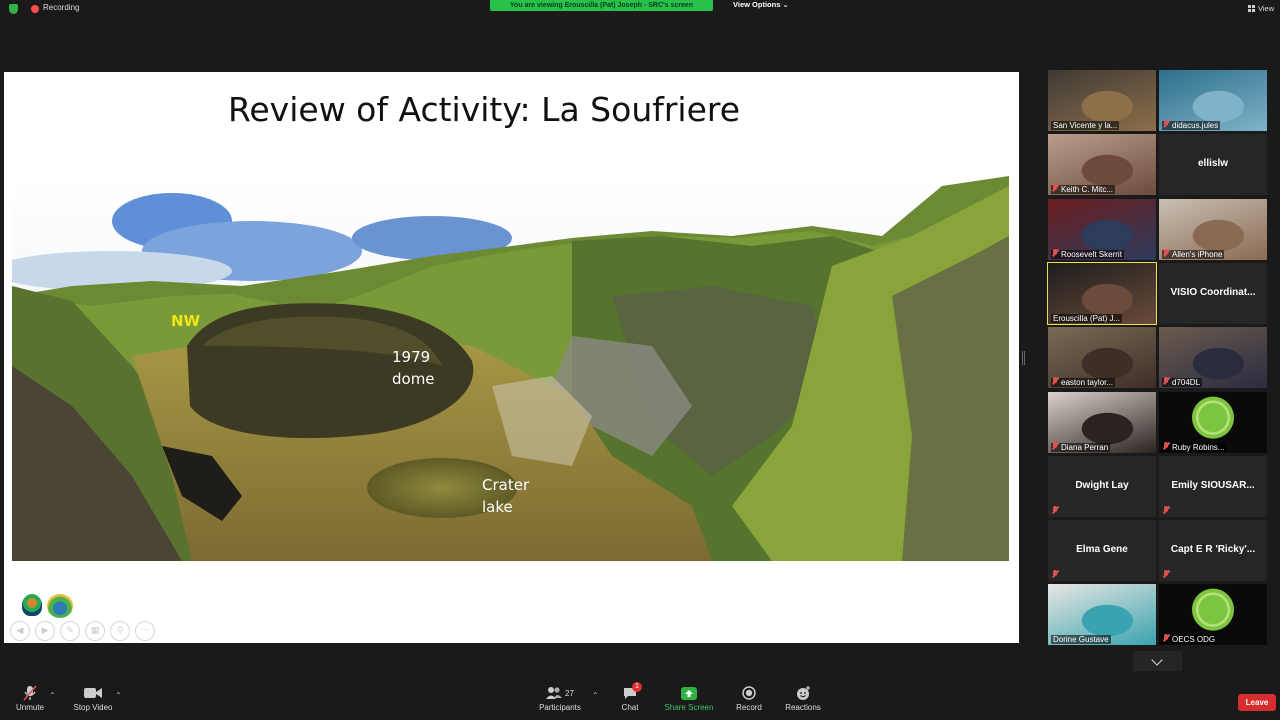  What do you see at coordinates (749, 693) in the screenshot?
I see `record-icon` at bounding box center [749, 693].